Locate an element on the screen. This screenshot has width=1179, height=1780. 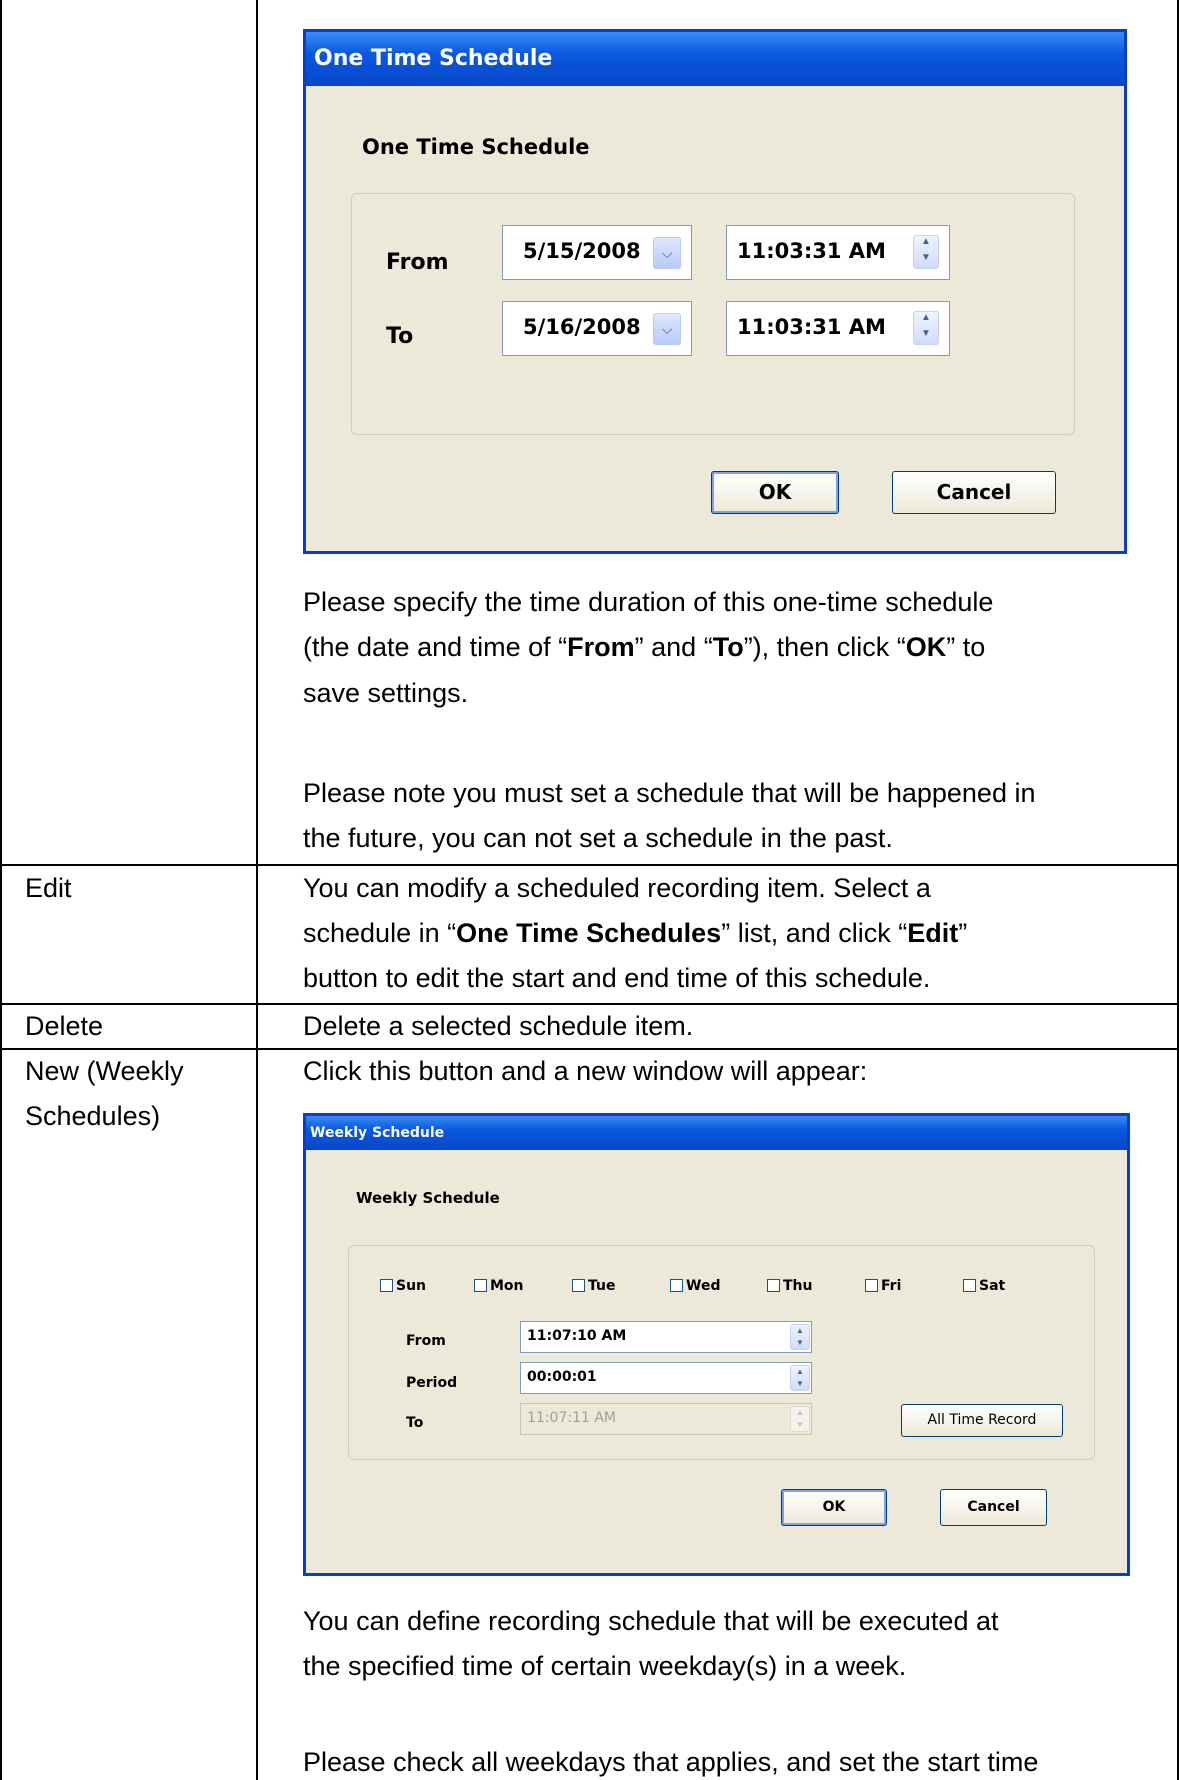
to-time-value: 11:07:11 AM is located at coordinates (571, 1418).